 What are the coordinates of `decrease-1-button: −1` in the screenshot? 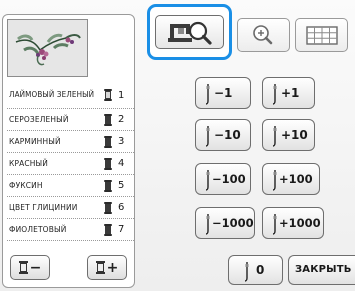 It's located at (223, 93).